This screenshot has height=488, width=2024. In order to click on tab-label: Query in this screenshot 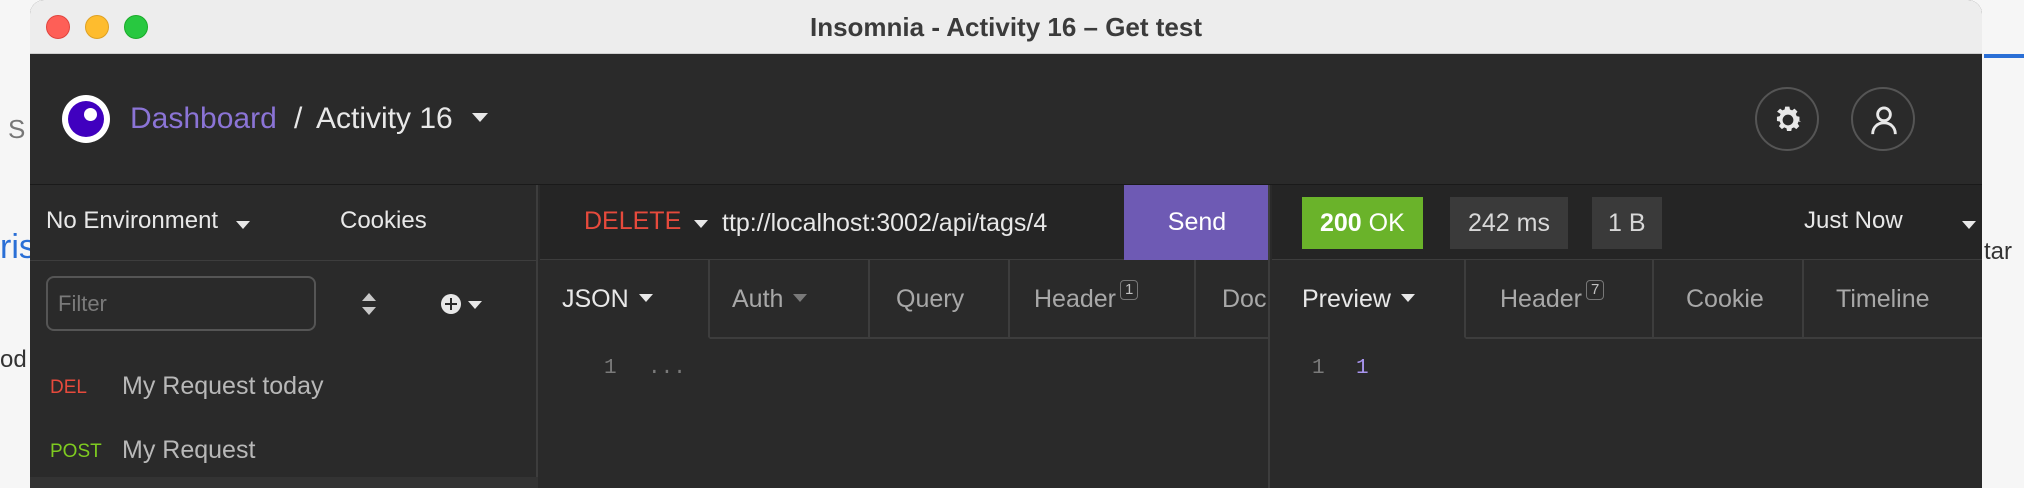, I will do `click(930, 299)`.